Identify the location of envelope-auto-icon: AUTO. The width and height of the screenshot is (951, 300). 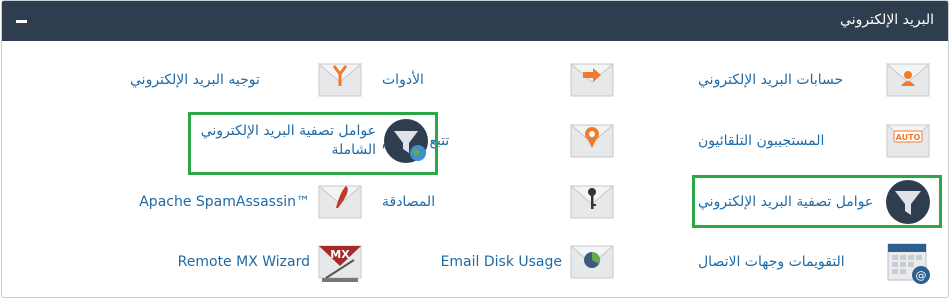
(908, 141).